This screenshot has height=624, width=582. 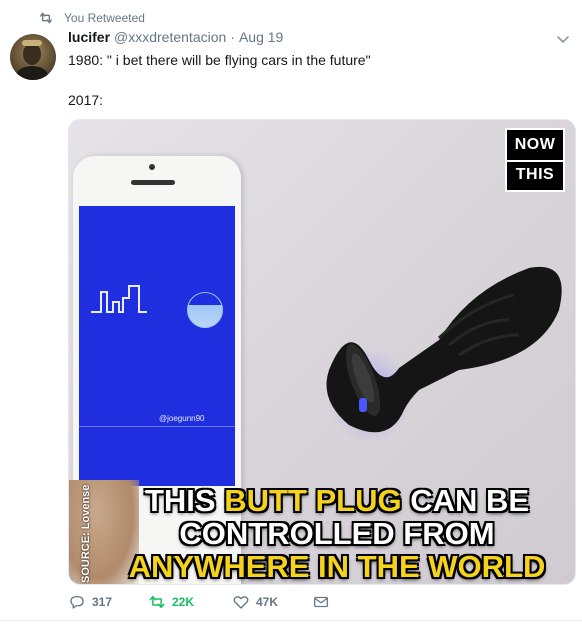 I want to click on reply-icon, so click(x=77, y=602).